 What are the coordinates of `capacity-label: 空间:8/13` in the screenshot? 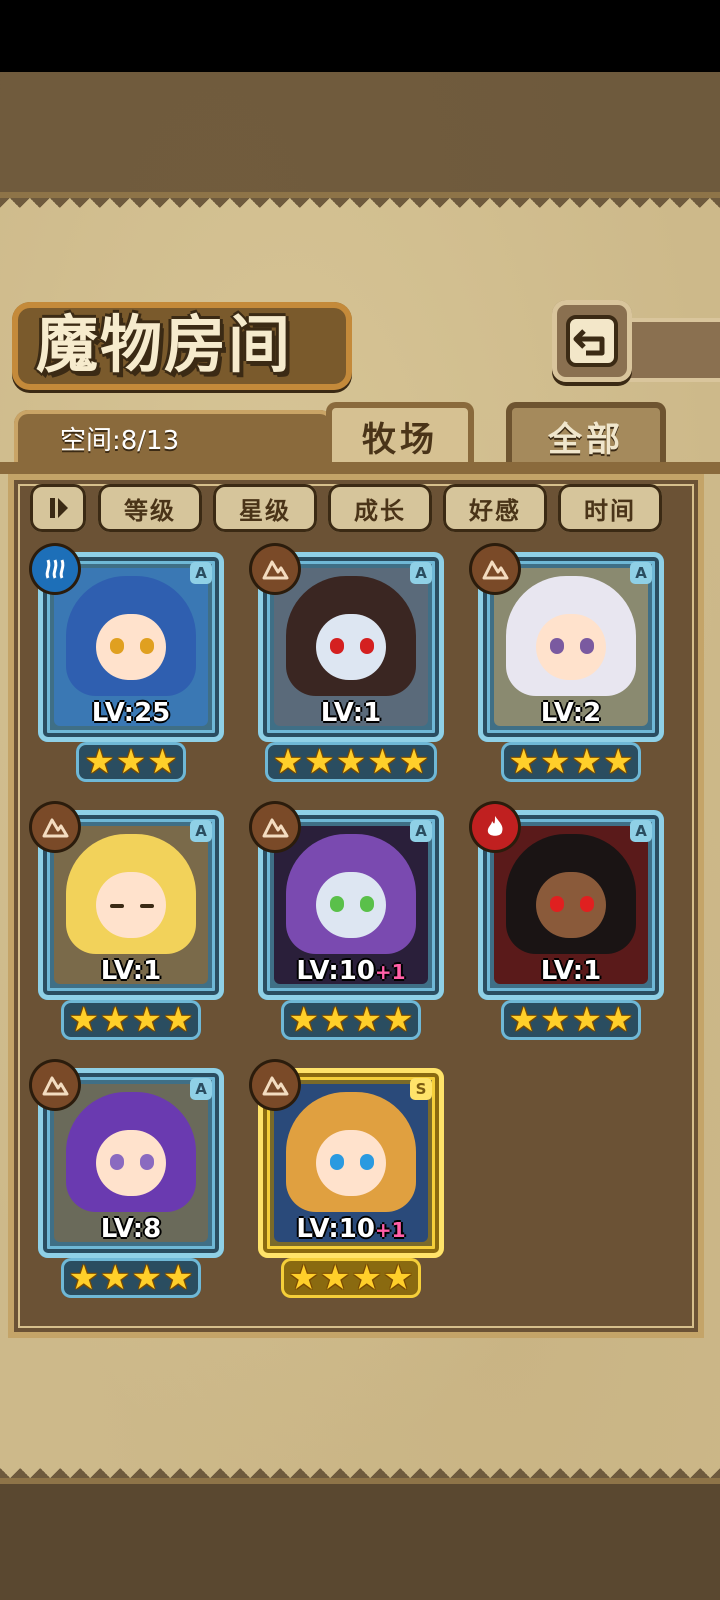 It's located at (120, 441).